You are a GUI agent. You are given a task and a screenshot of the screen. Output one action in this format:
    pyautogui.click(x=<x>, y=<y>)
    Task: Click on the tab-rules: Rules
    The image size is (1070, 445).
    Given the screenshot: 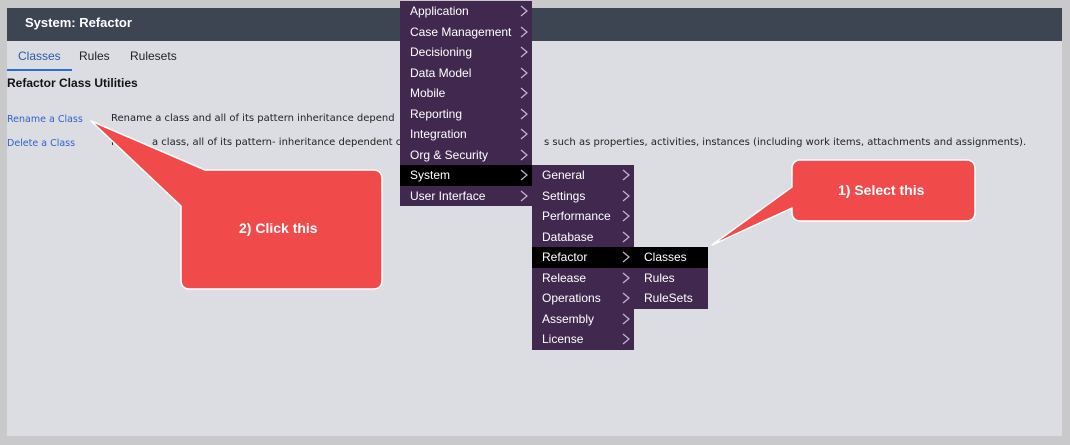 What is the action you would take?
    pyautogui.click(x=94, y=57)
    